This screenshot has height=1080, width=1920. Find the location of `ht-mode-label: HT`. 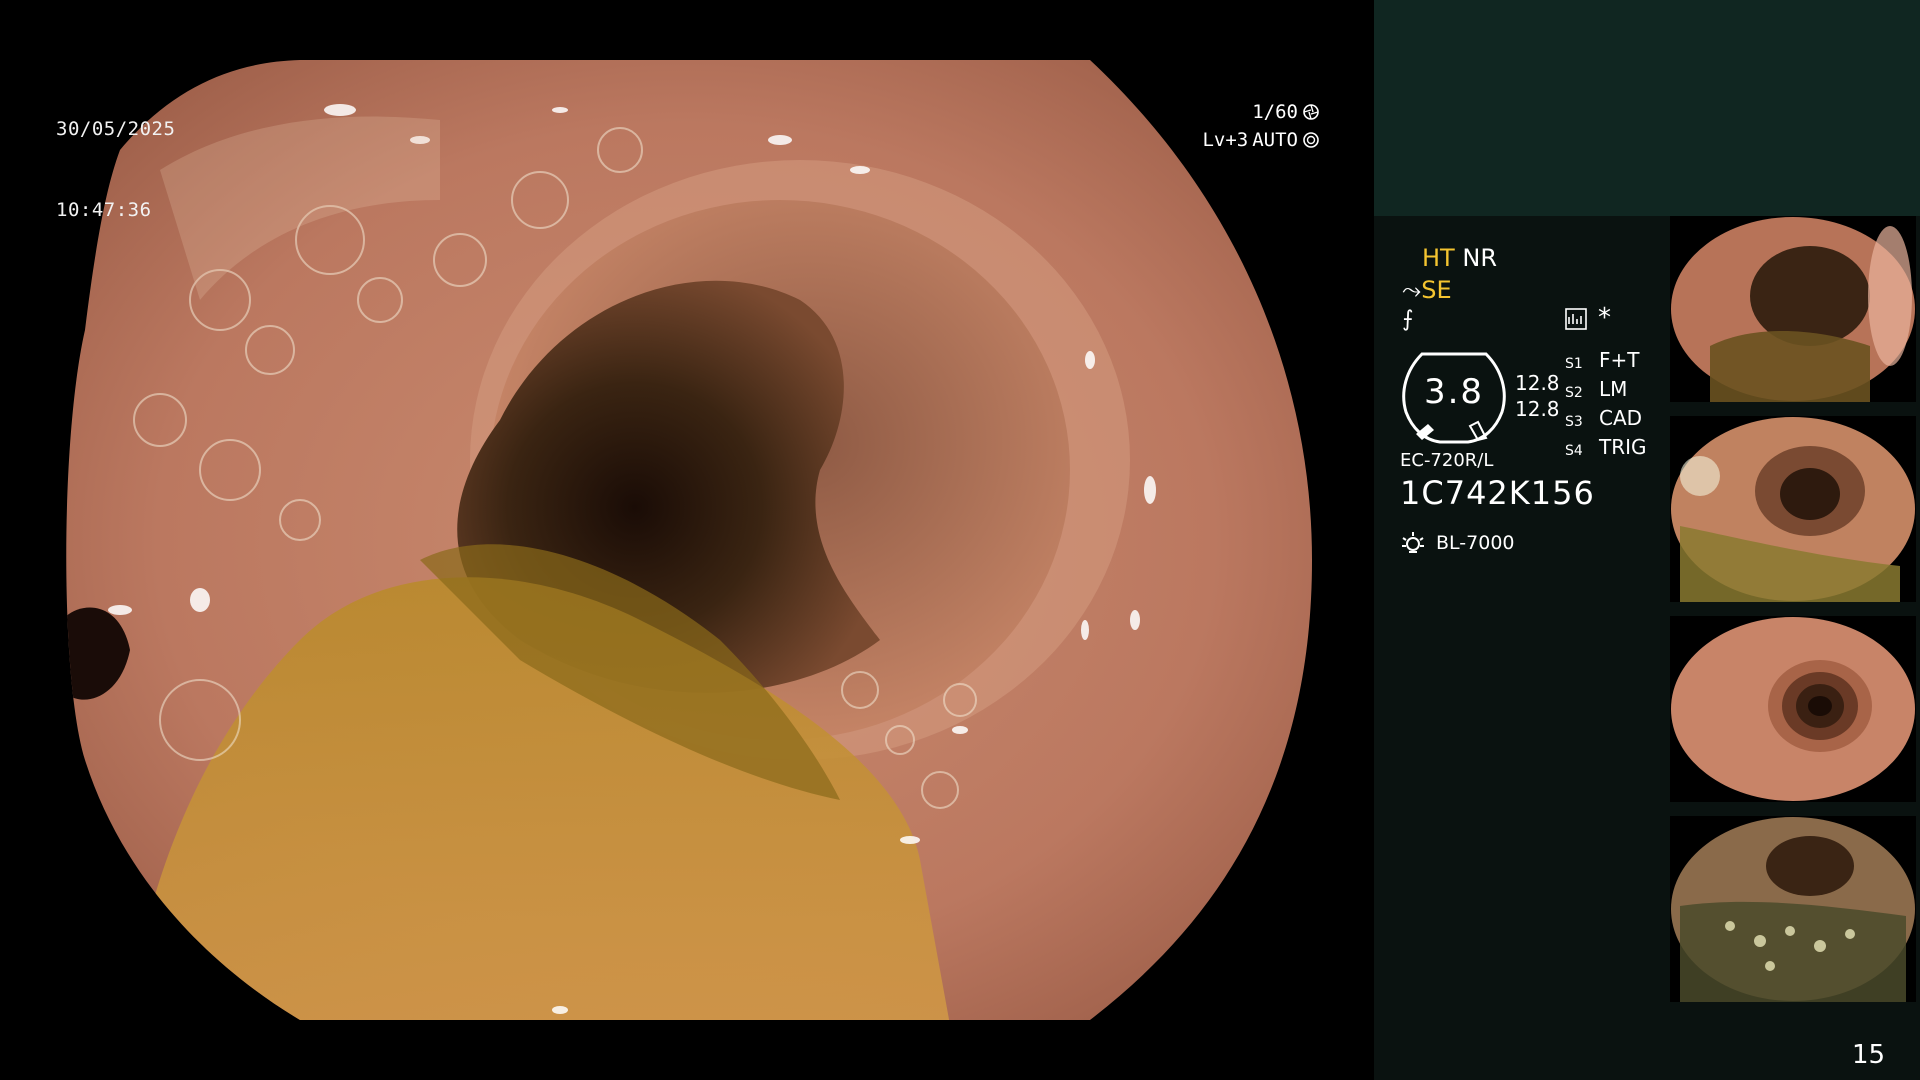

ht-mode-label: HT is located at coordinates (1438, 258).